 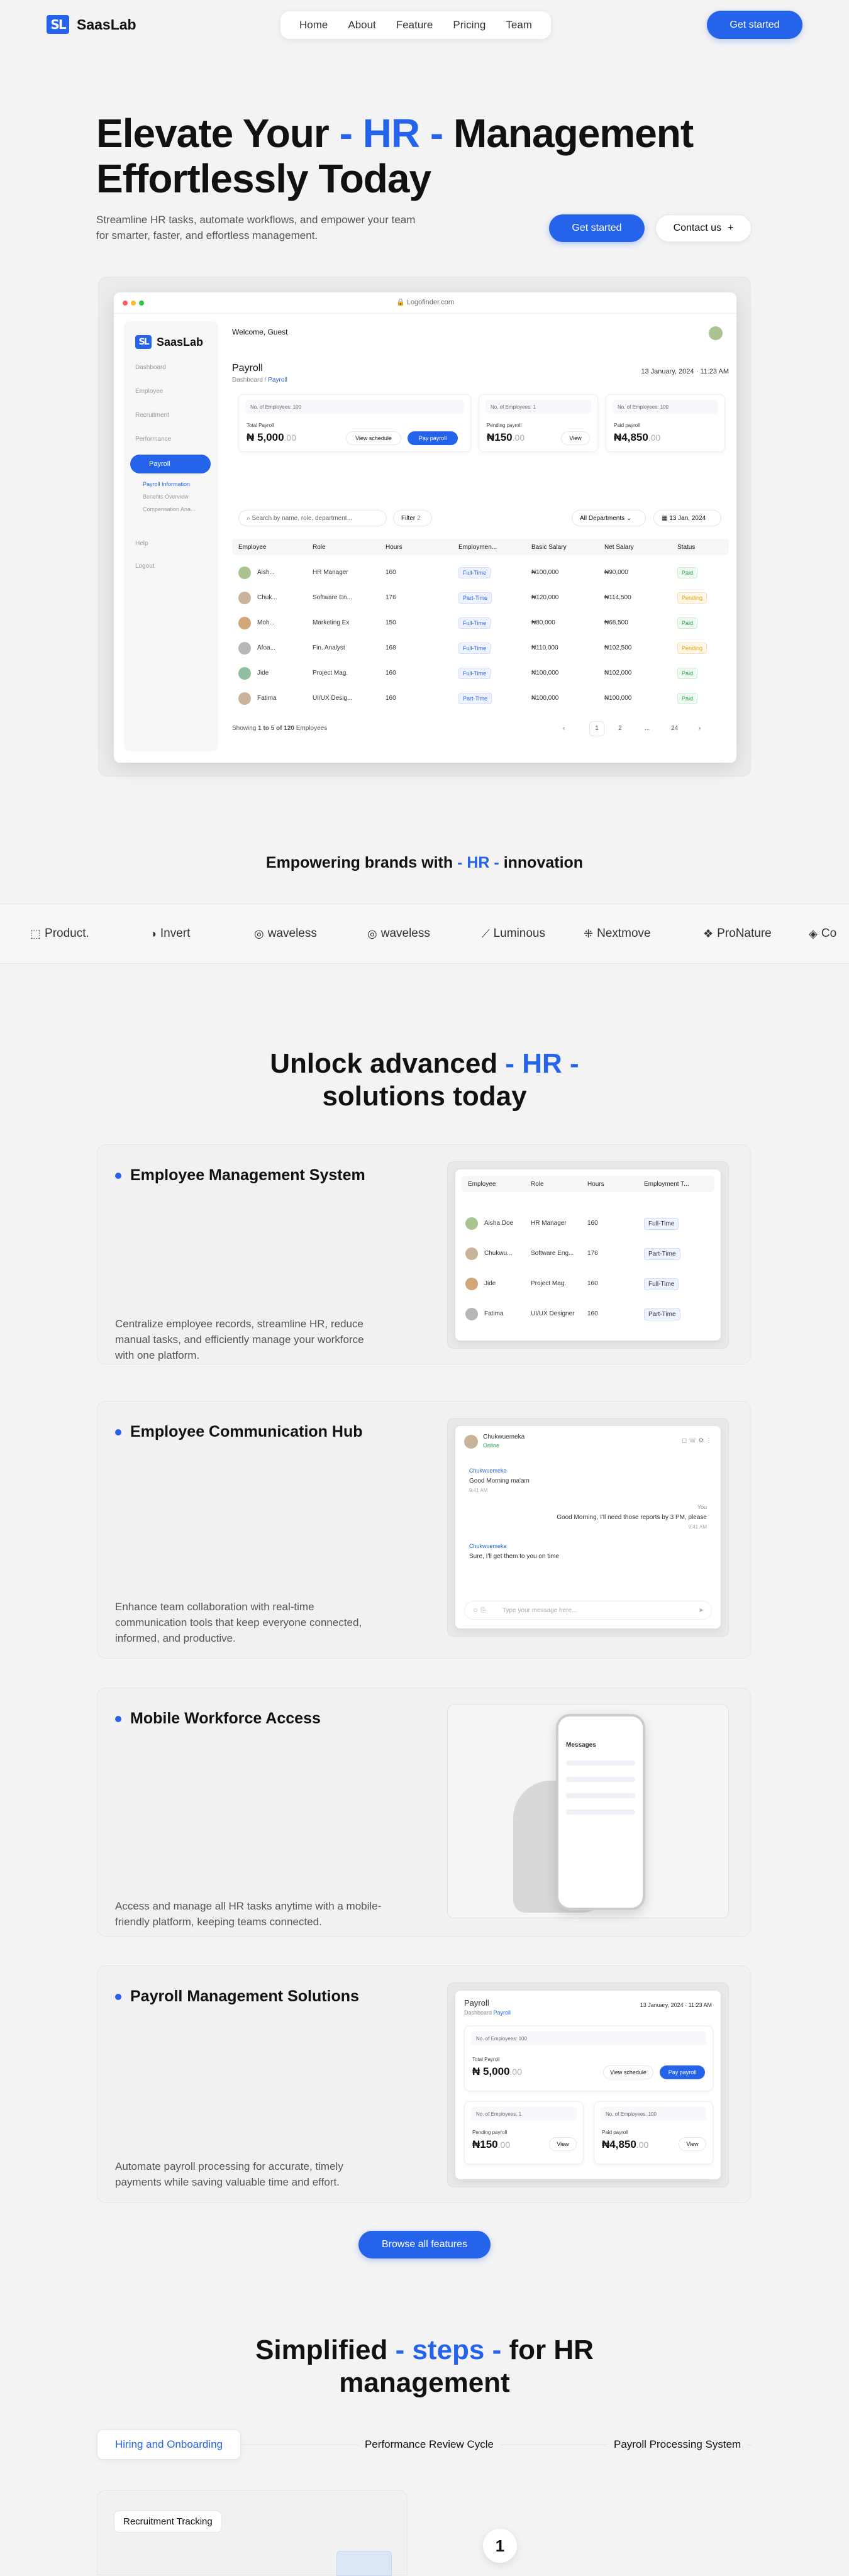 What do you see at coordinates (145, 566) in the screenshot?
I see `sidebar-item-logout: Logout` at bounding box center [145, 566].